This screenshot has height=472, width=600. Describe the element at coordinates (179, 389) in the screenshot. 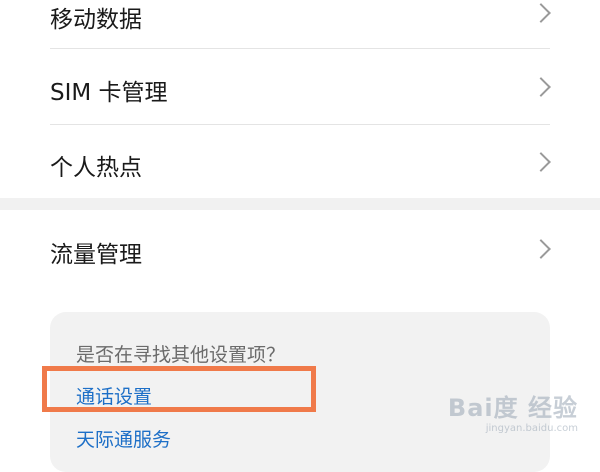

I see `highlight-box` at that location.